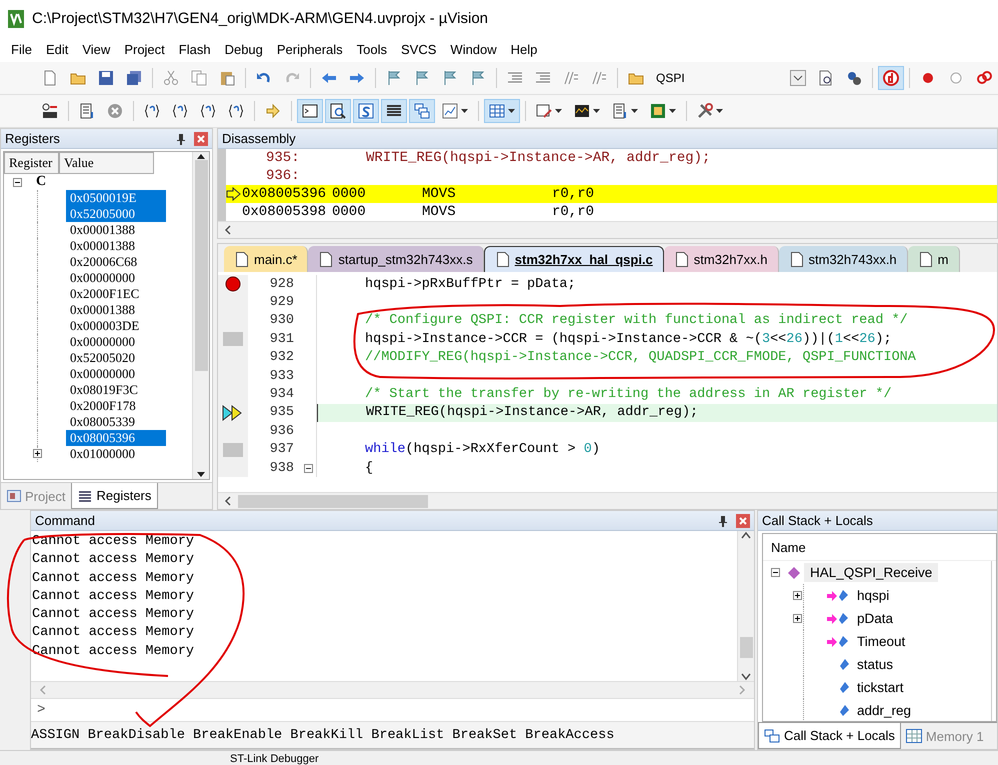 The image size is (998, 765). What do you see at coordinates (914, 736) in the screenshot?
I see `grid-window-icon` at bounding box center [914, 736].